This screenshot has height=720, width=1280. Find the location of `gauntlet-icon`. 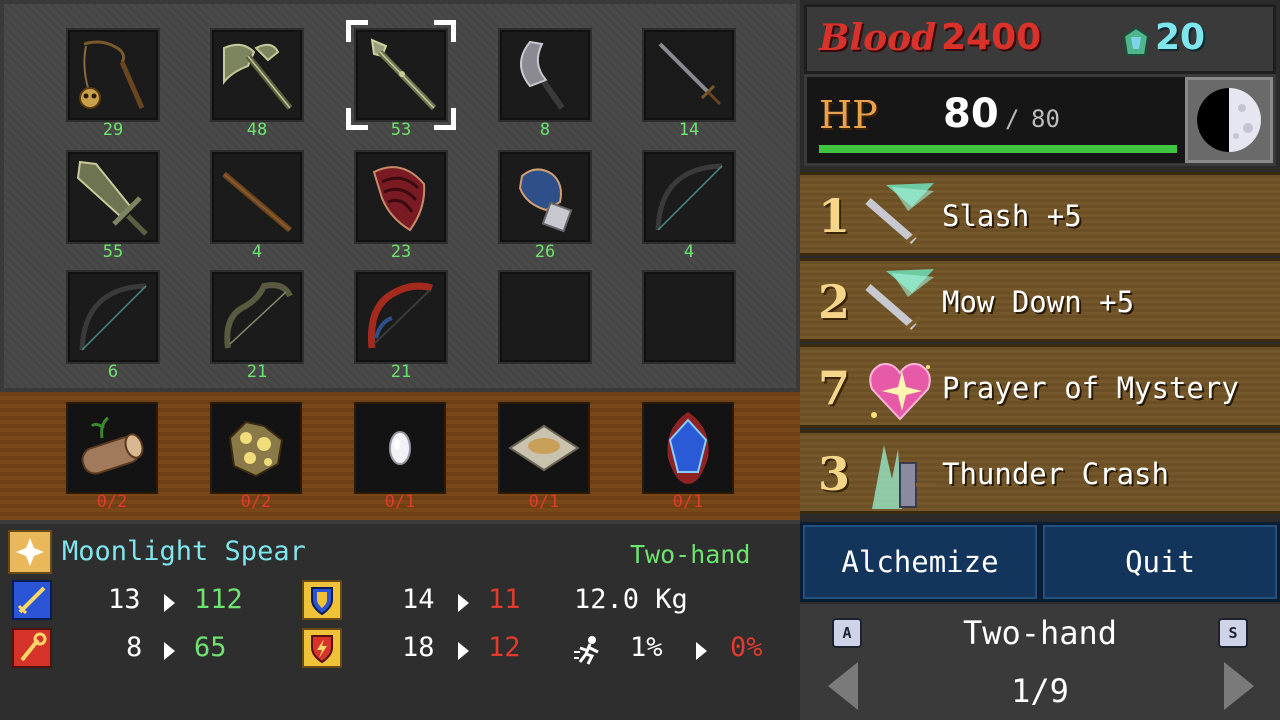

gauntlet-icon is located at coordinates (545, 197).